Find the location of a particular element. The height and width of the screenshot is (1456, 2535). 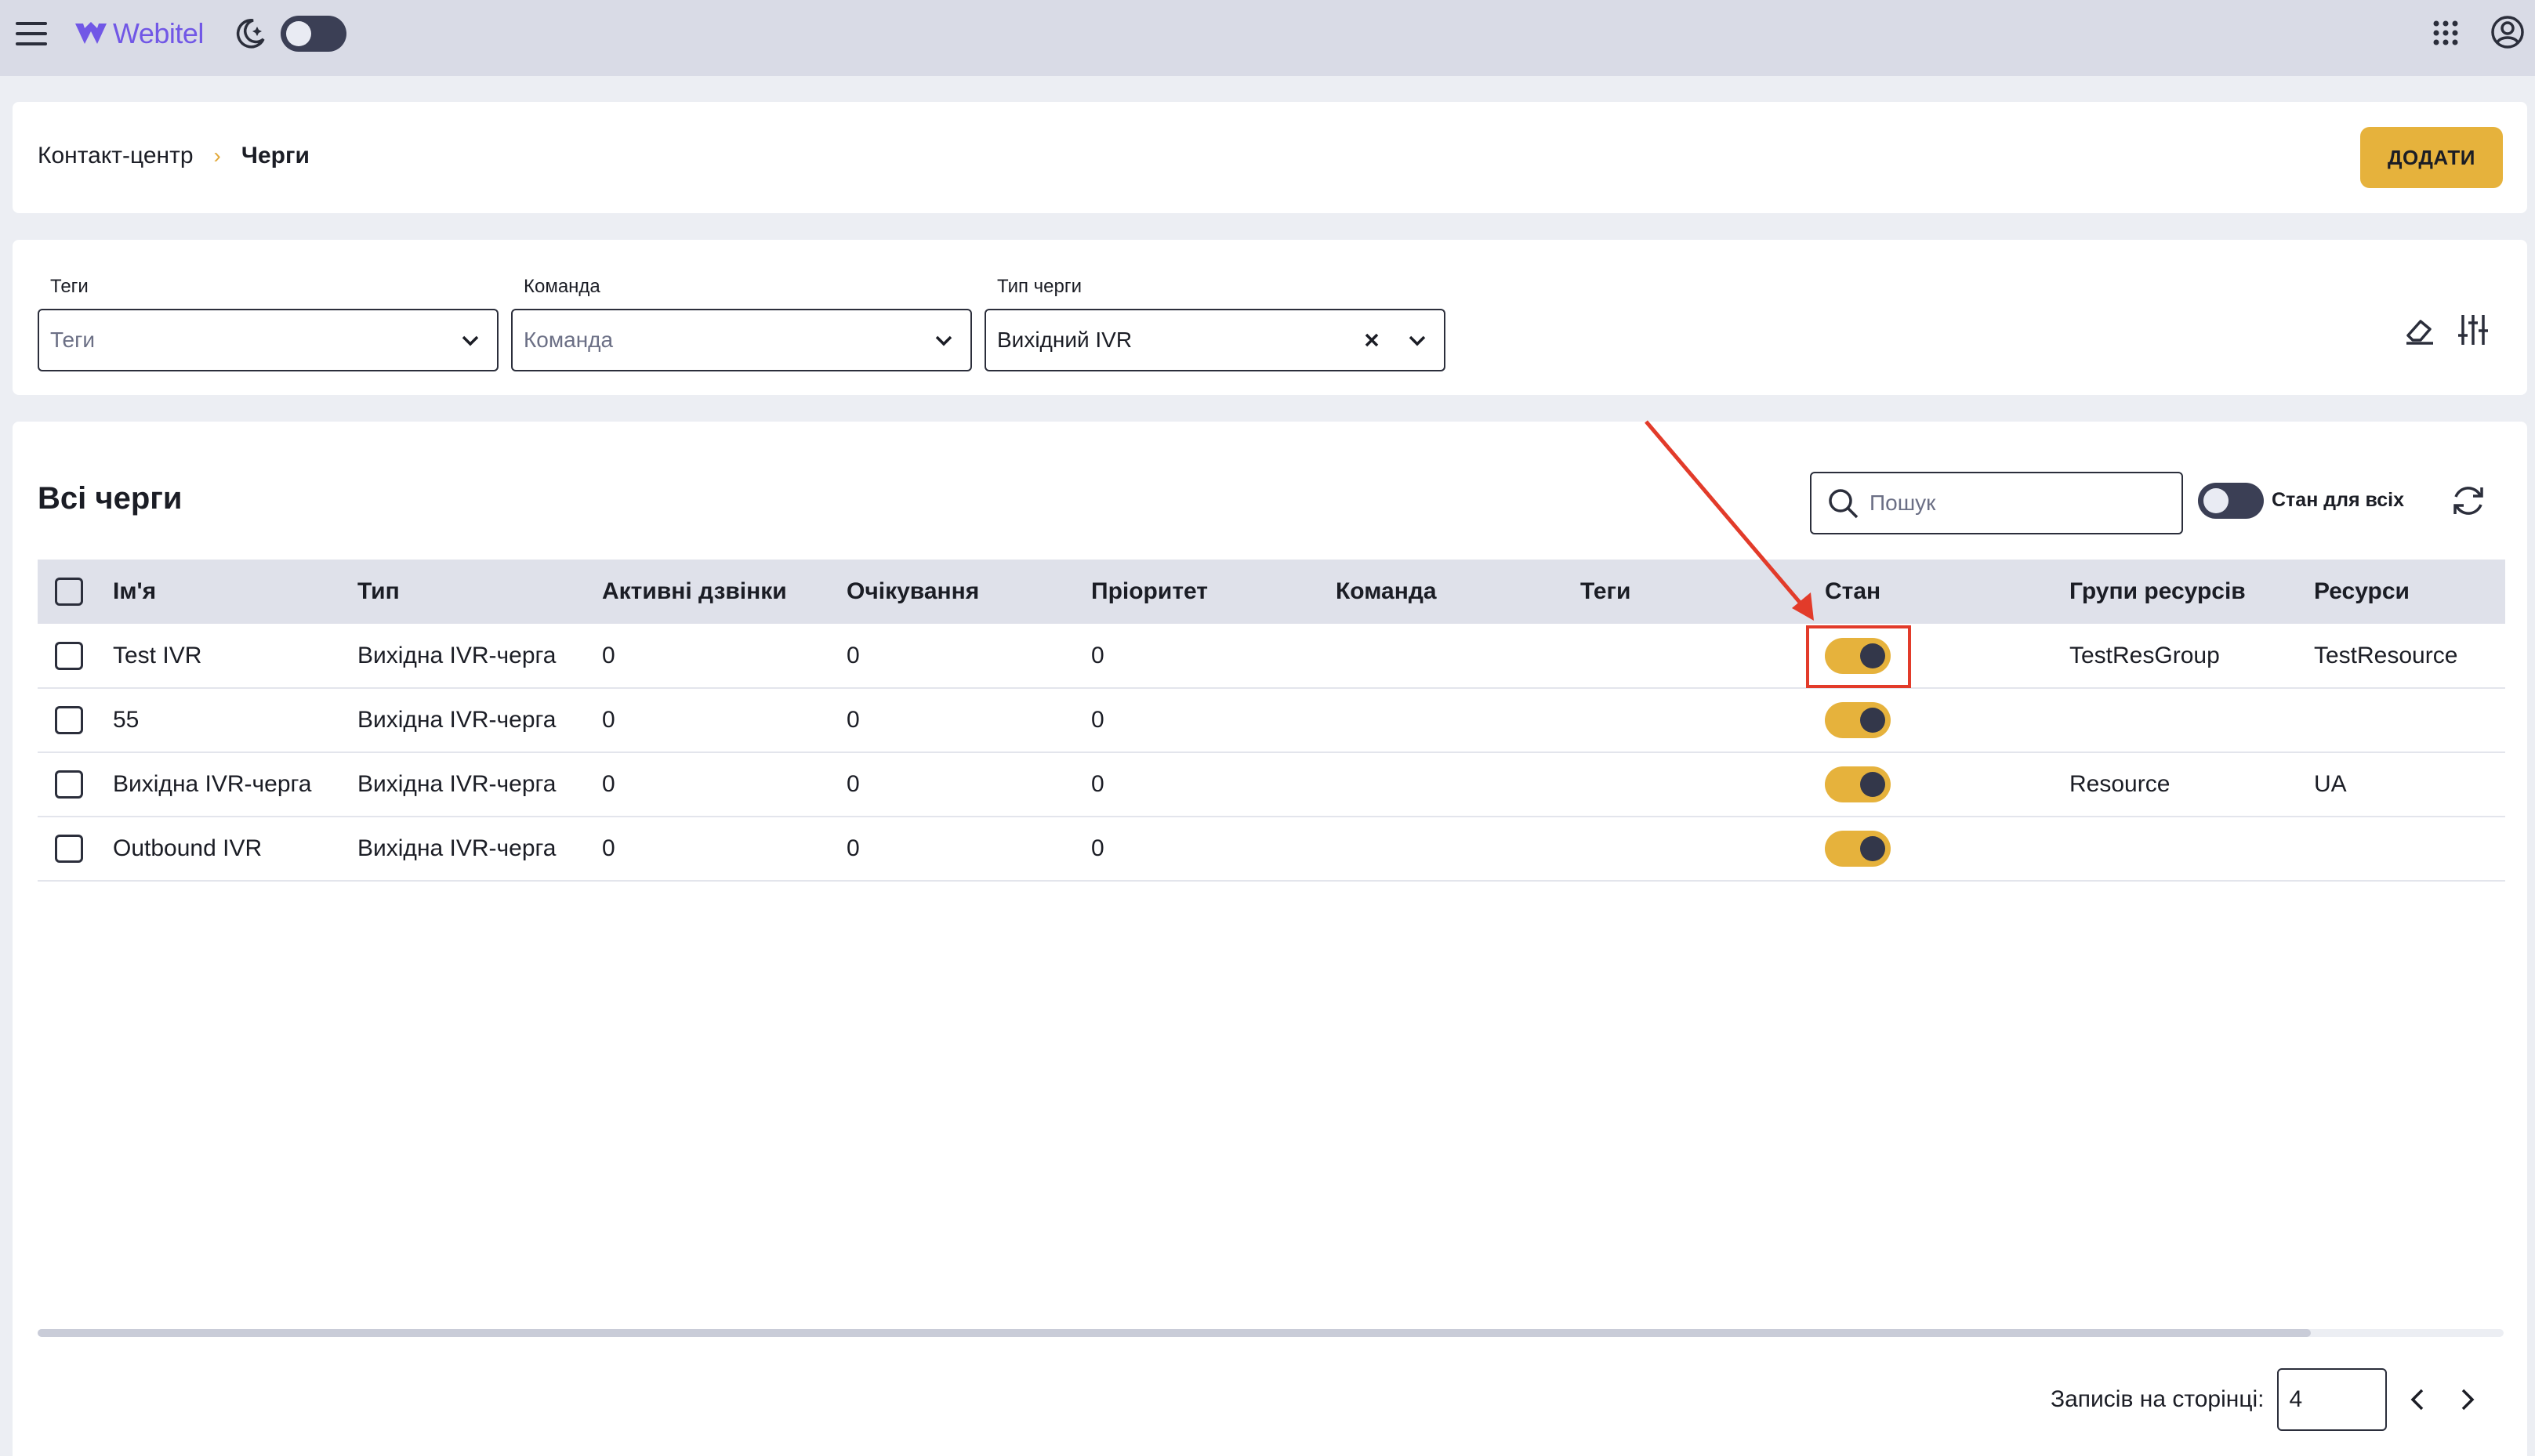

cell-name: Вихідна IVR-черга is located at coordinates (235, 784).